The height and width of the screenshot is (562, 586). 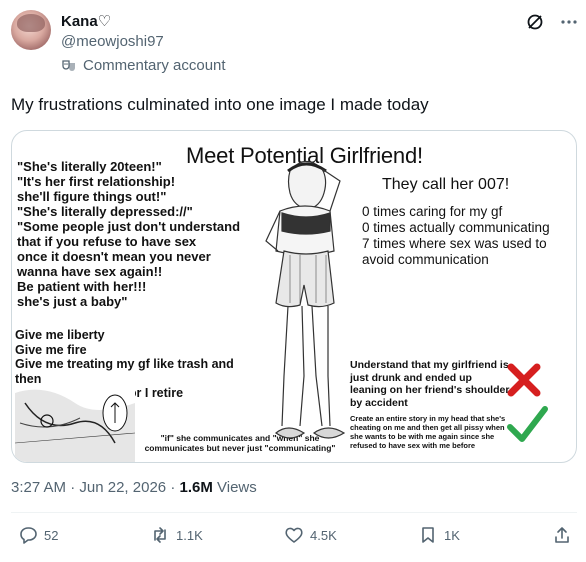 I want to click on divider, so click(x=294, y=512).